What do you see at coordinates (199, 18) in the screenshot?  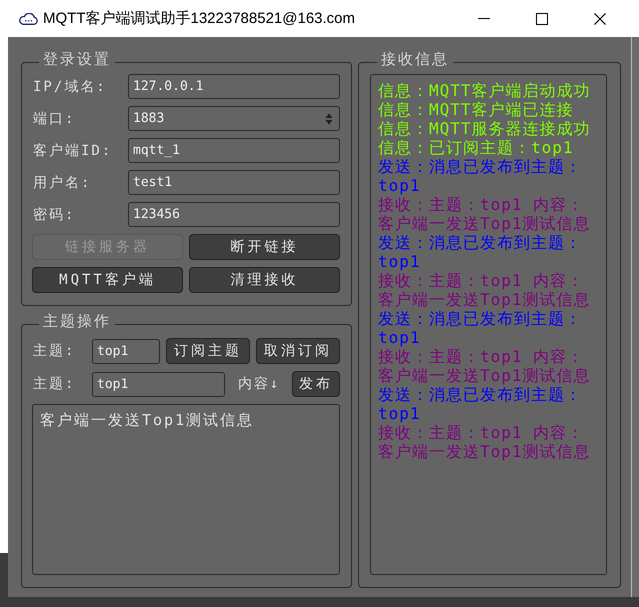 I see `window-title: MQTT客户端调试助手13223788521@163.com` at bounding box center [199, 18].